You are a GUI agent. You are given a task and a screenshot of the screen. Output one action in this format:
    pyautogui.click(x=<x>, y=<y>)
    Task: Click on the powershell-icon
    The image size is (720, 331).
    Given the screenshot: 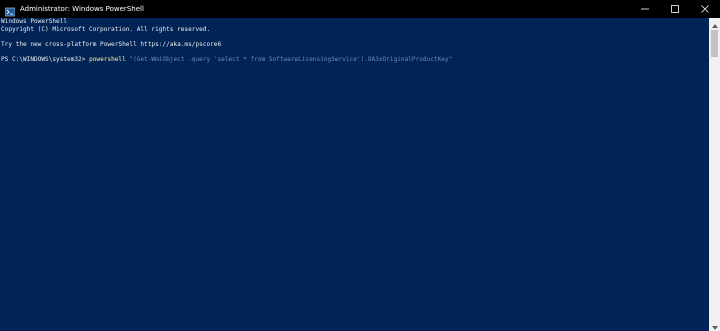 What is the action you would take?
    pyautogui.click(x=10, y=10)
    